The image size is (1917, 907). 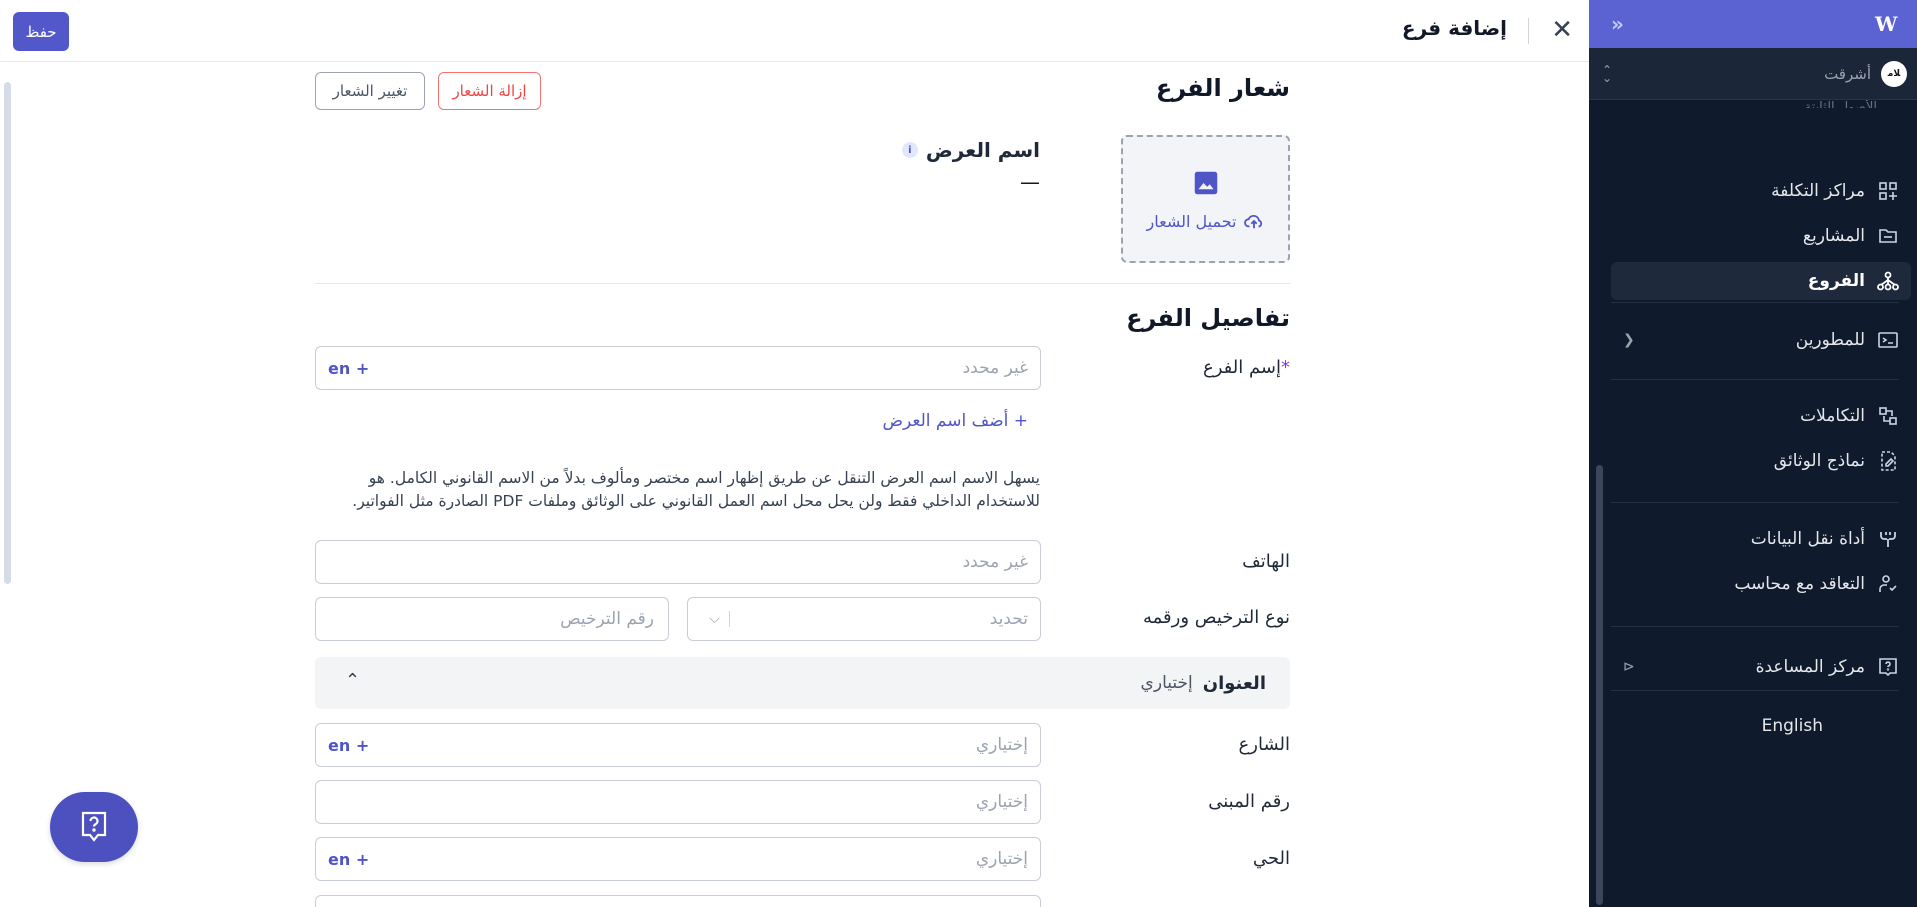 What do you see at coordinates (492, 619) in the screenshot?
I see `license-number-input: رقم الترخيص` at bounding box center [492, 619].